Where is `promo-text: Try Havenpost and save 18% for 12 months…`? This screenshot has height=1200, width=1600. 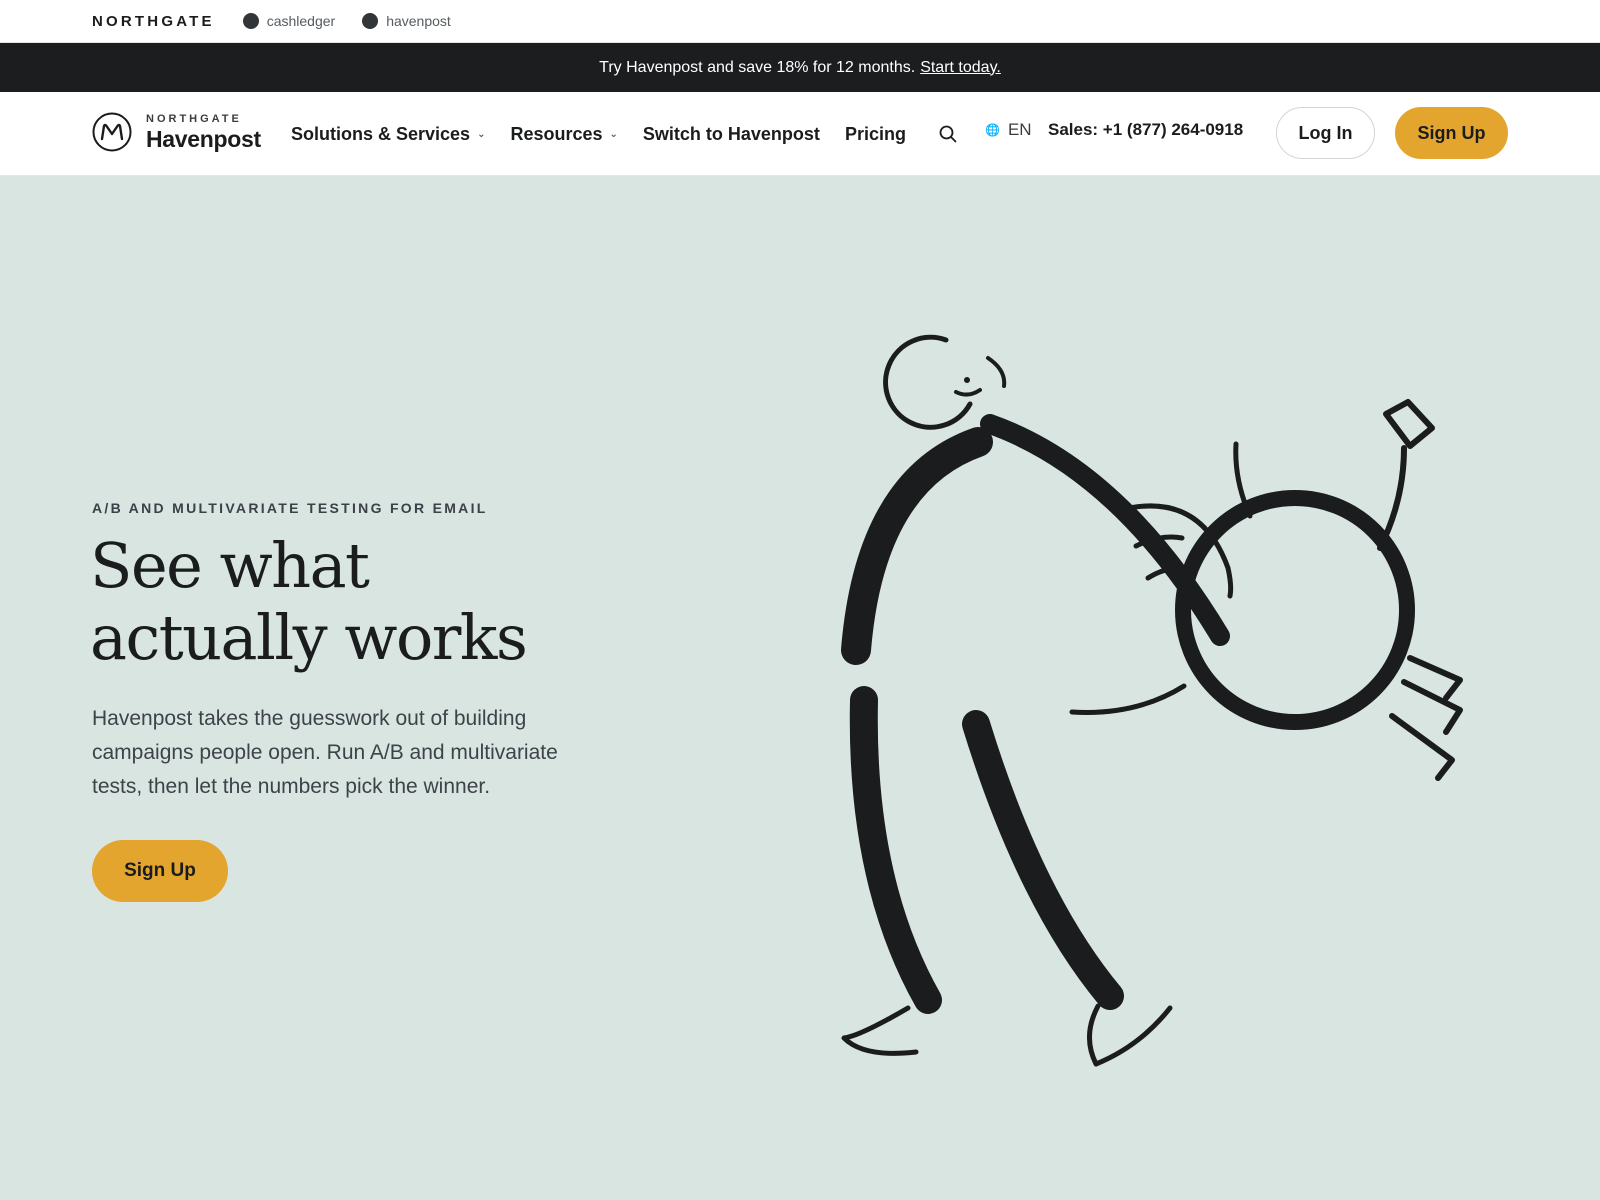 promo-text: Try Havenpost and save 18% for 12 months… is located at coordinates (757, 67).